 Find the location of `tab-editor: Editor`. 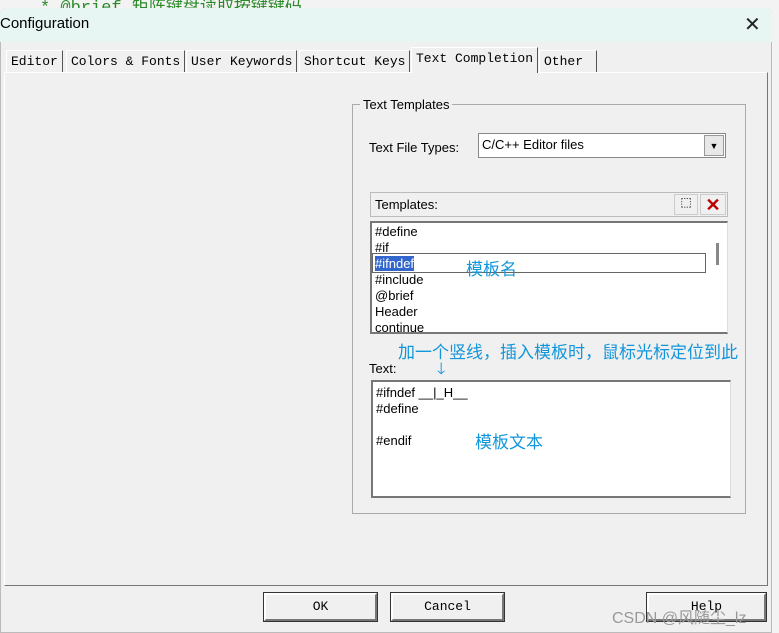

tab-editor: Editor is located at coordinates (34, 61).